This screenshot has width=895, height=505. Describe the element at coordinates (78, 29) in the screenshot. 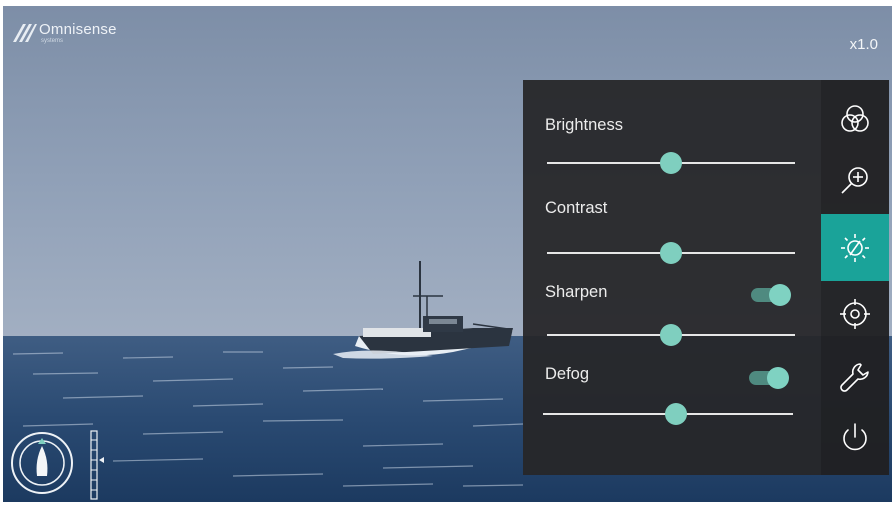

I see `brand-name: Omnisense` at that location.